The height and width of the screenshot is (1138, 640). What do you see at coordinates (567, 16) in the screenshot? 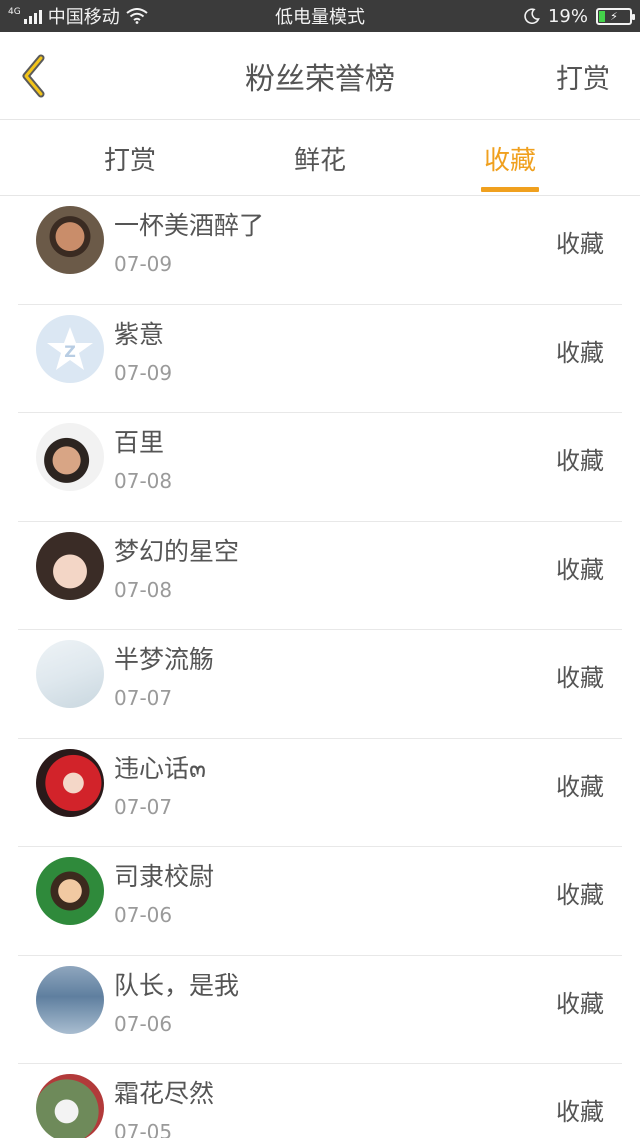
I see `battery-percent: 19%` at bounding box center [567, 16].